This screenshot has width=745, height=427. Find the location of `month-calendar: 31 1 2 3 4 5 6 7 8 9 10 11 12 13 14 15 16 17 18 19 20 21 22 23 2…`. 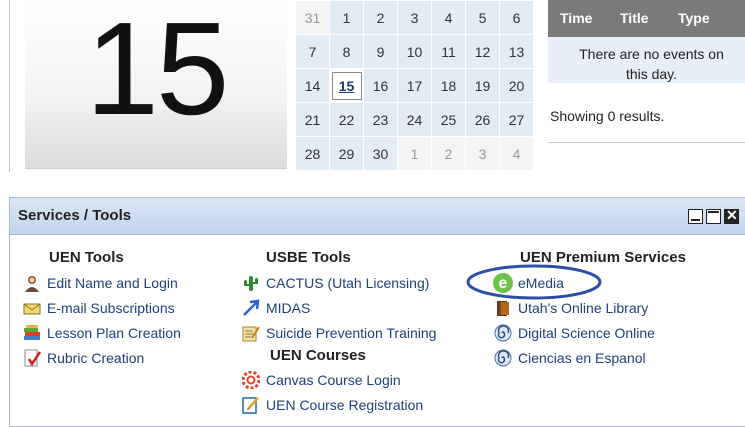

month-calendar: 31 1 2 3 4 5 6 7 8 9 10 11 12 13 14 15 16 17 18 19 20 21 22 23 2… is located at coordinates (414, 85).